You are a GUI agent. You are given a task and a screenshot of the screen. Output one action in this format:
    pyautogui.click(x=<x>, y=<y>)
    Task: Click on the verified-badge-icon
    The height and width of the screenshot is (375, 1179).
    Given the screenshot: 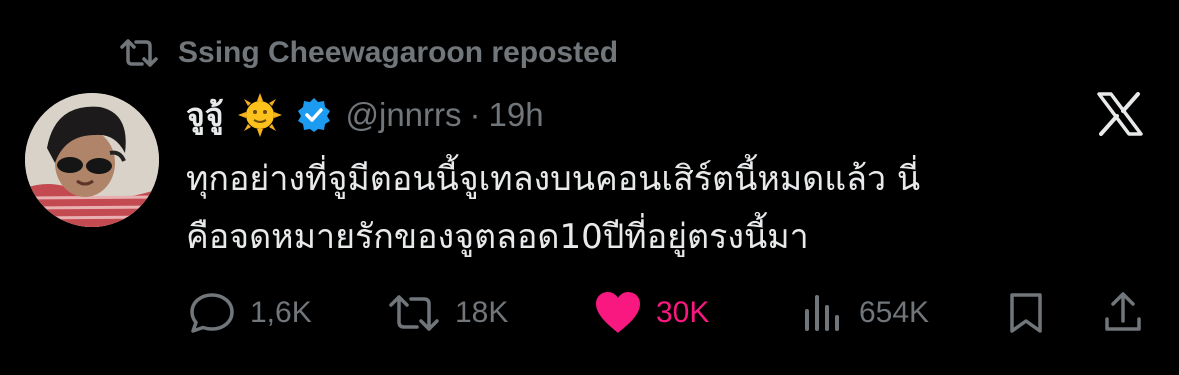 What is the action you would take?
    pyautogui.click(x=314, y=115)
    